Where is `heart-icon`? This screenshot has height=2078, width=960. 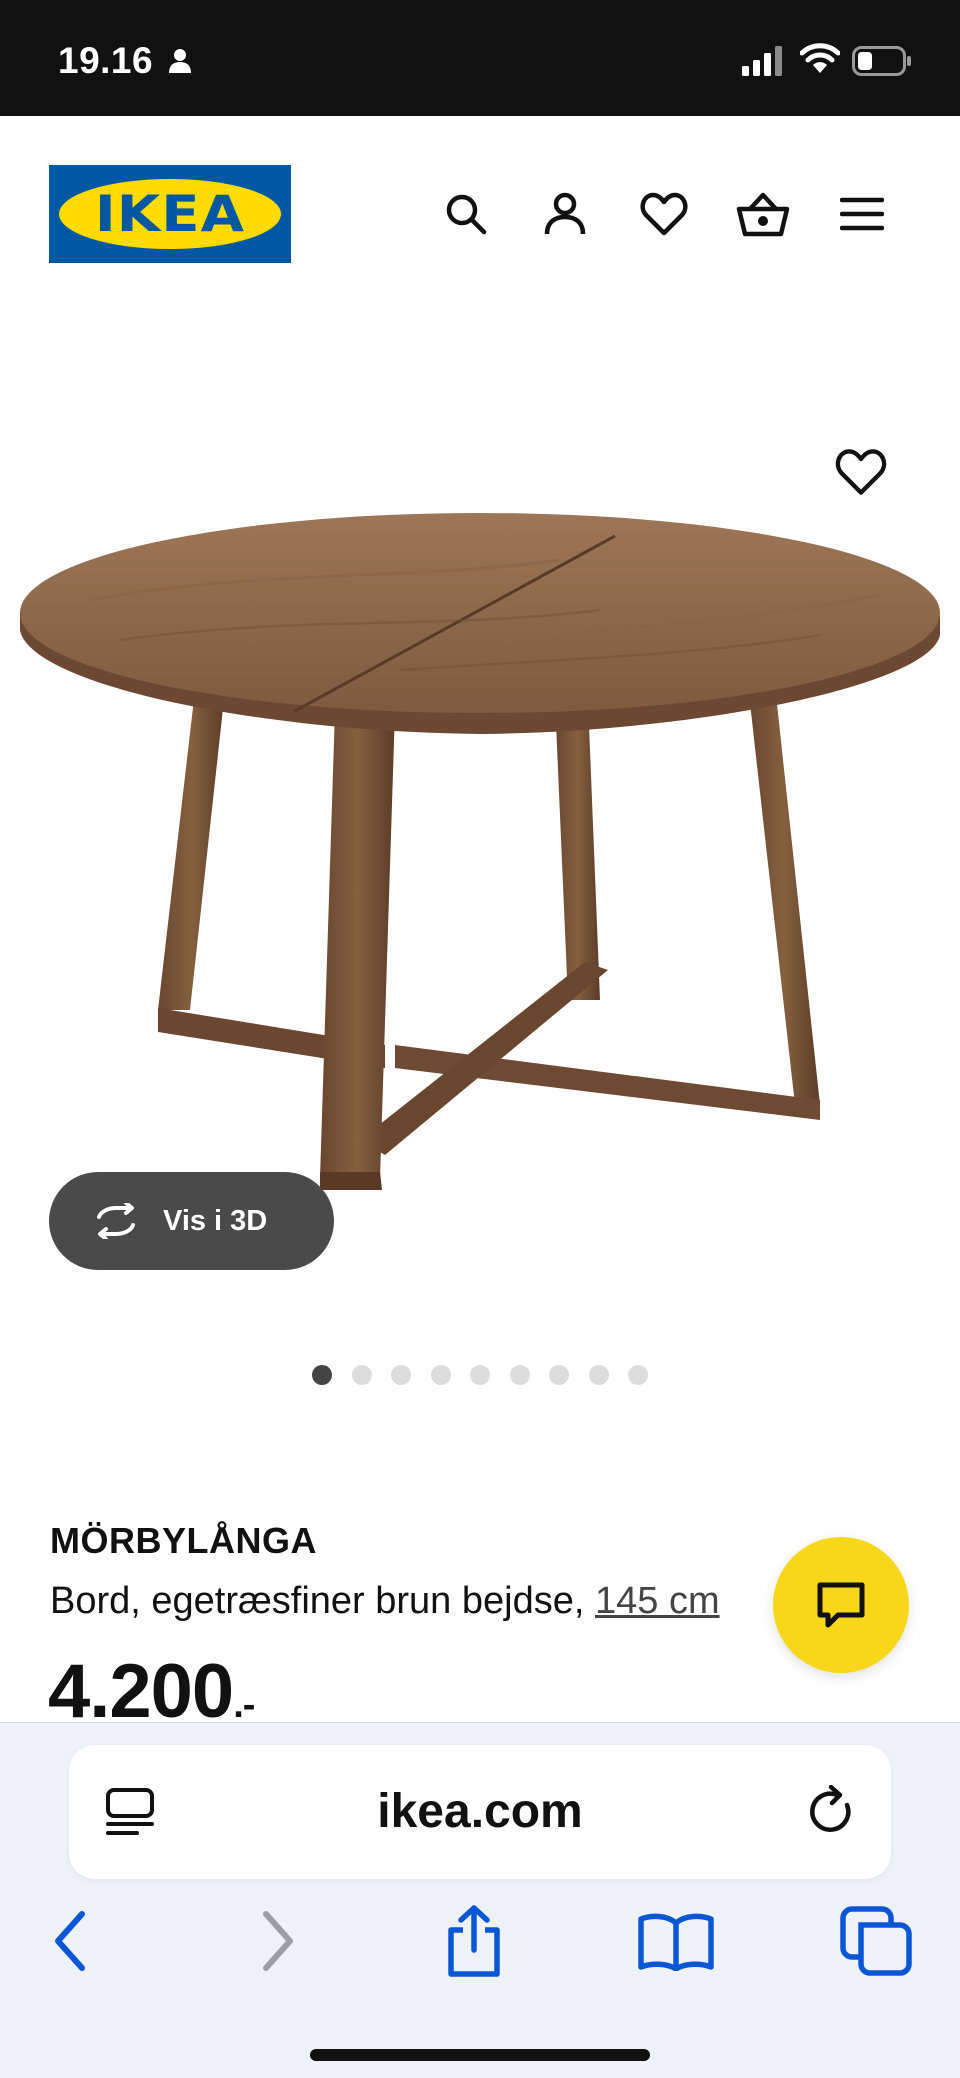
heart-icon is located at coordinates (664, 214).